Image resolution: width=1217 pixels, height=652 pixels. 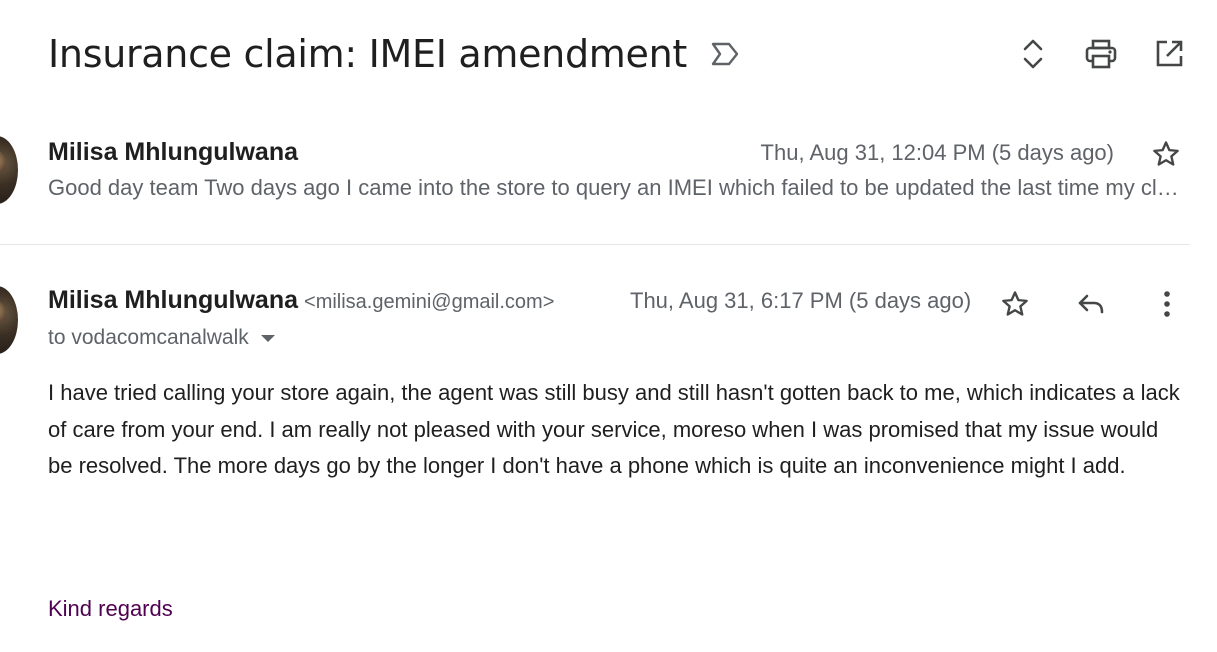 I want to click on recipients-dropdown: to vodacomcanalwalk, so click(x=161, y=338).